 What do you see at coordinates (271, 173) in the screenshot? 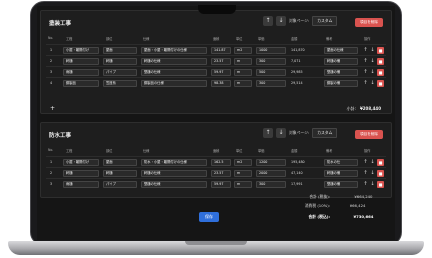
I see `price-field: 2000` at bounding box center [271, 173].